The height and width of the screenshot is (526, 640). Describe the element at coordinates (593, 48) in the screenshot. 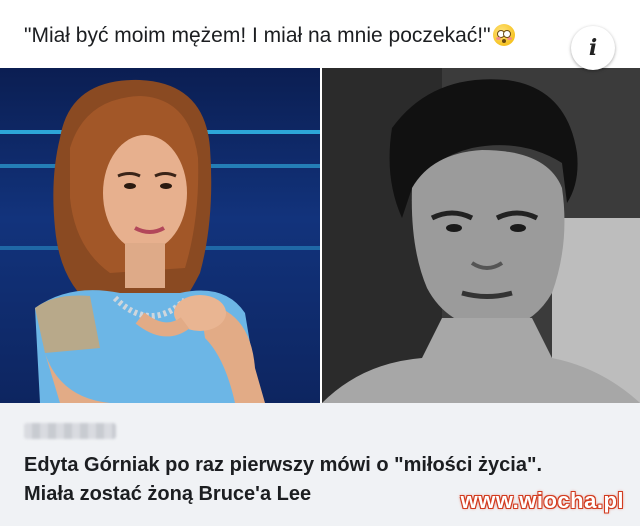

I see `info-icon: i` at that location.